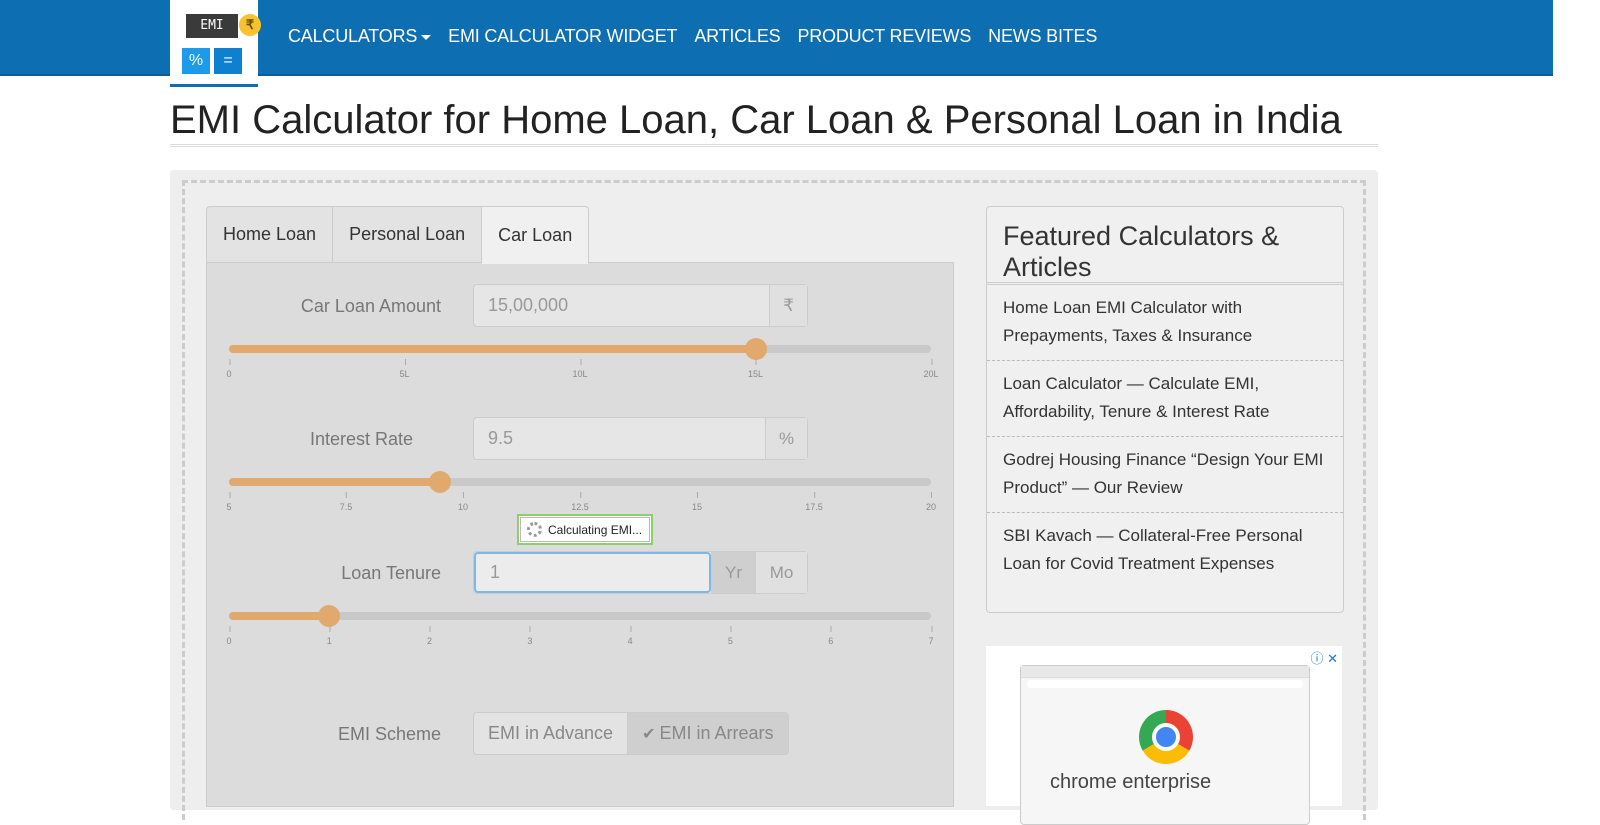 This screenshot has width=1600, height=825. Describe the element at coordinates (492, 349) in the screenshot. I see `loan-amount-slider-fill` at that location.